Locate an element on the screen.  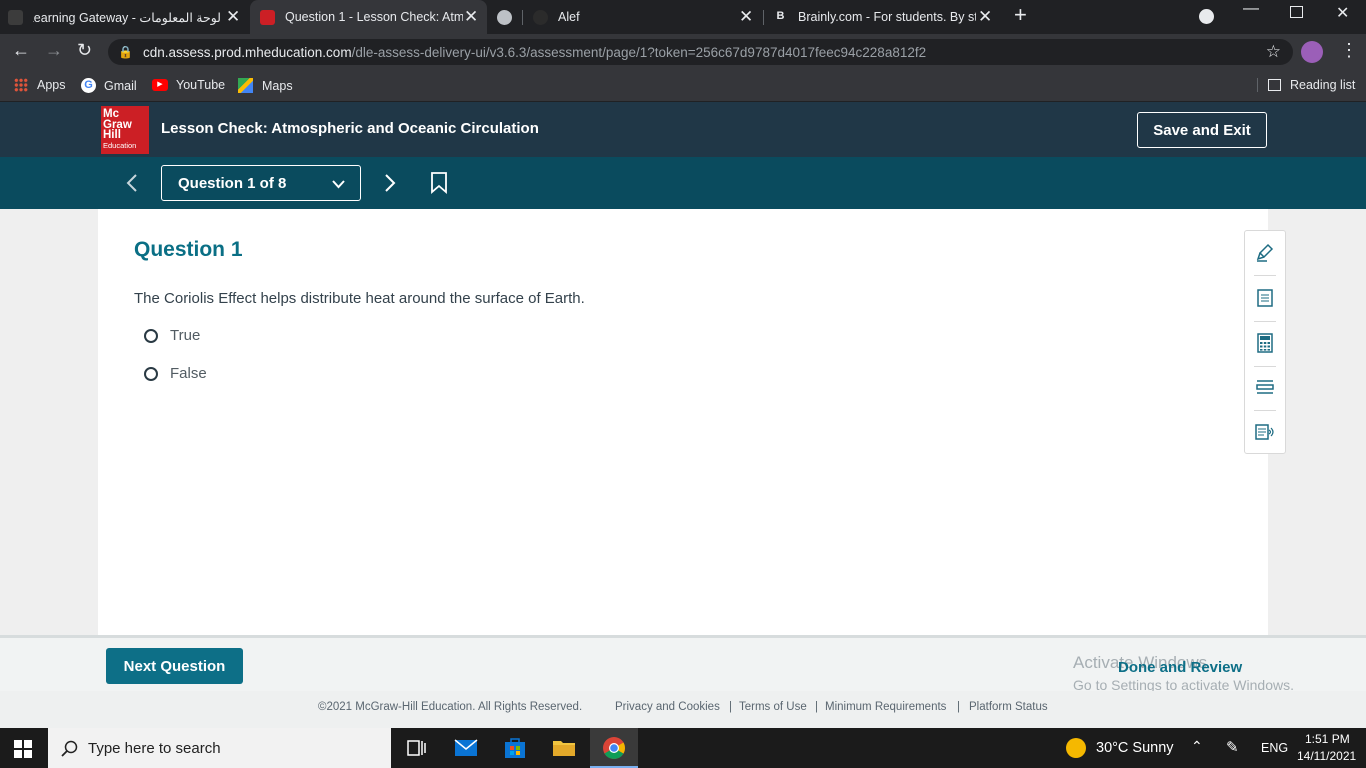
url-domain: cdn.assess.prod.mheducation.com is located at coordinates (247, 52).